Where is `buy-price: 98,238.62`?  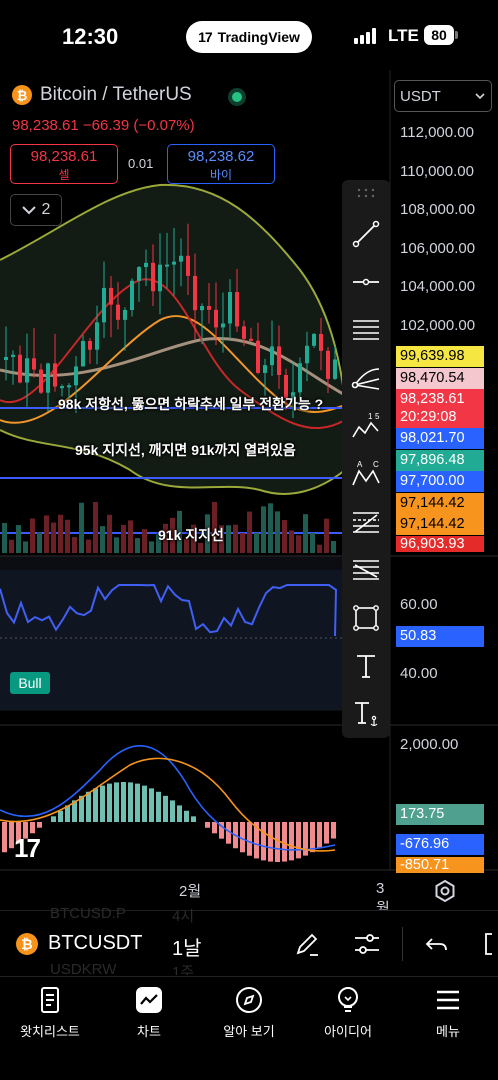 buy-price: 98,238.62 is located at coordinates (221, 156).